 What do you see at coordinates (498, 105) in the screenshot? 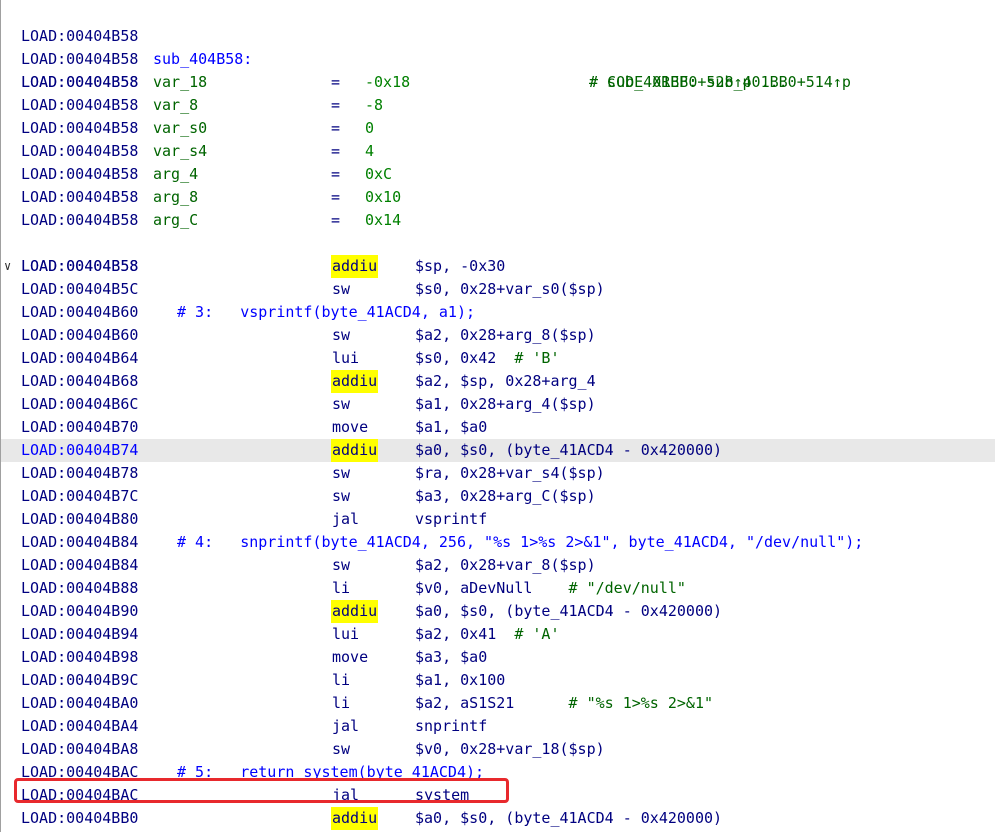
I see `stack-var-line: LOAD:00404B58 var_8 = -8` at bounding box center [498, 105].